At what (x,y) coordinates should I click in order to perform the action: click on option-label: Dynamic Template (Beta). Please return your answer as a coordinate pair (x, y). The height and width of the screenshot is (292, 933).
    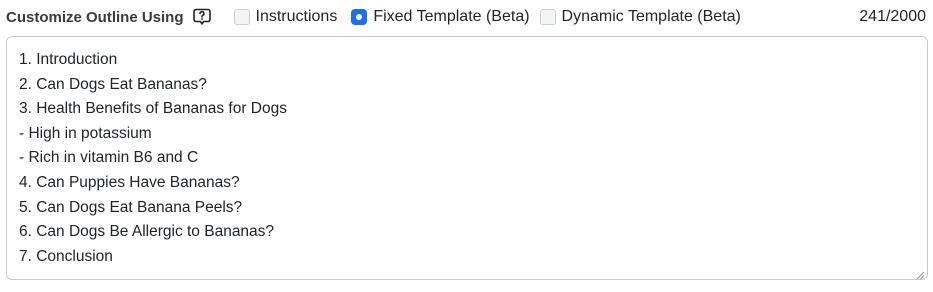
    Looking at the image, I should click on (651, 16).